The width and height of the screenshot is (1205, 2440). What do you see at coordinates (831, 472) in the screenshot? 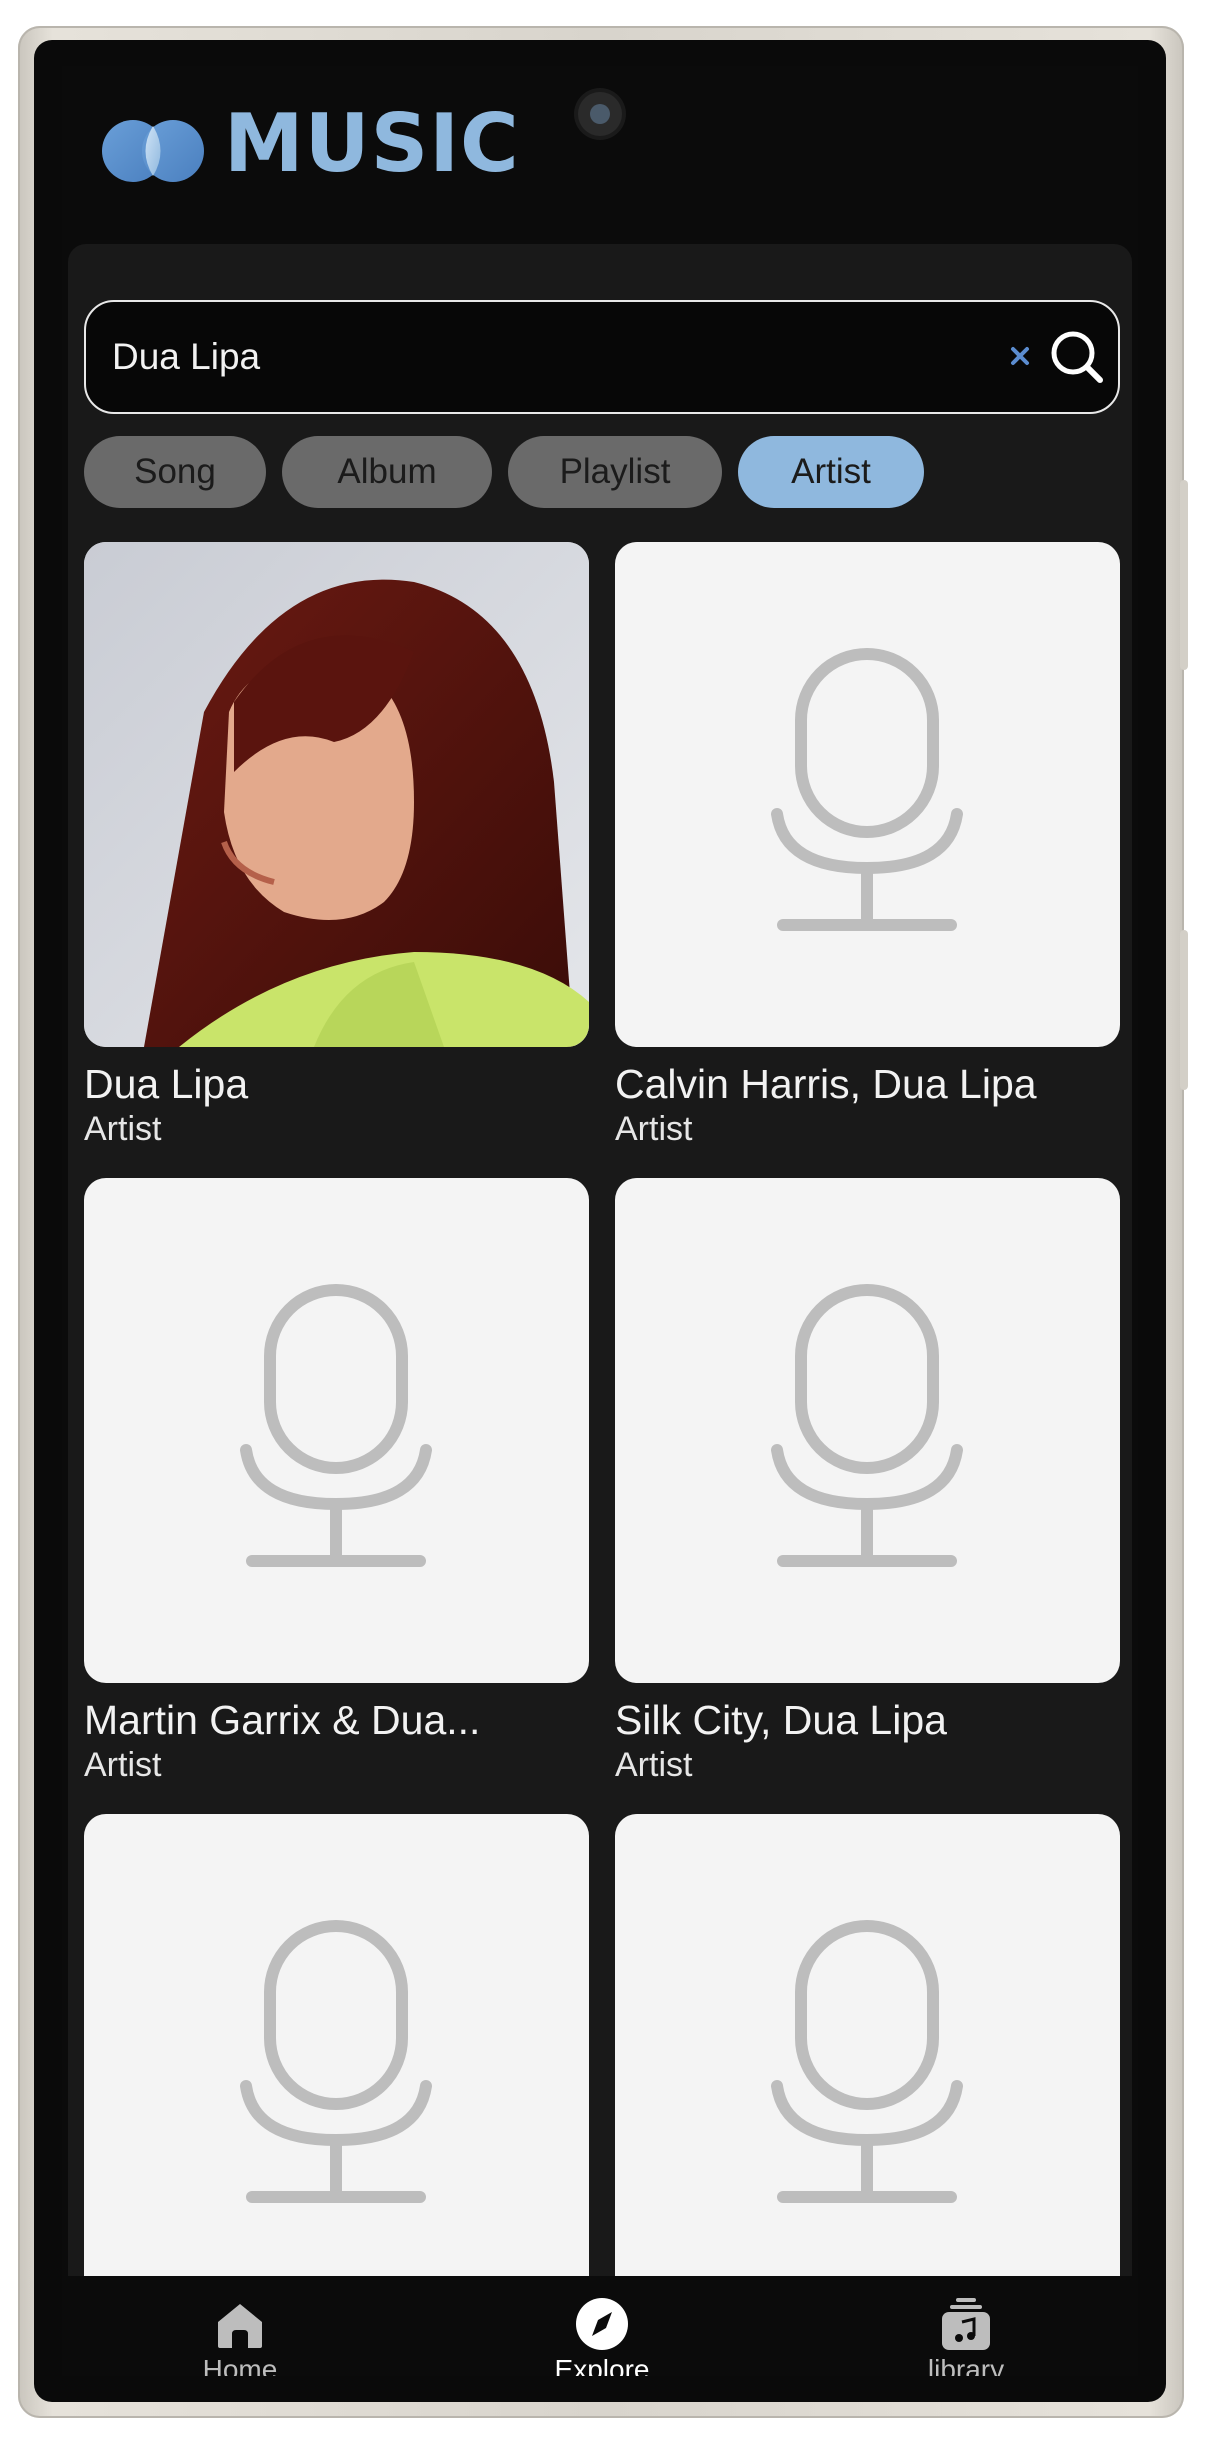
I see `filter-chip-artist: Artist` at bounding box center [831, 472].